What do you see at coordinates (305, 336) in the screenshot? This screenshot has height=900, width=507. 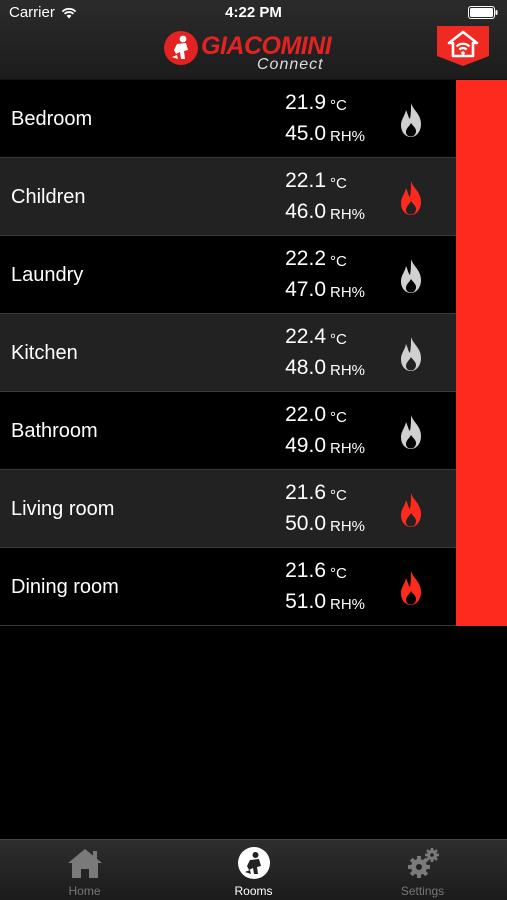 I see `temperature-value: 22.4` at bounding box center [305, 336].